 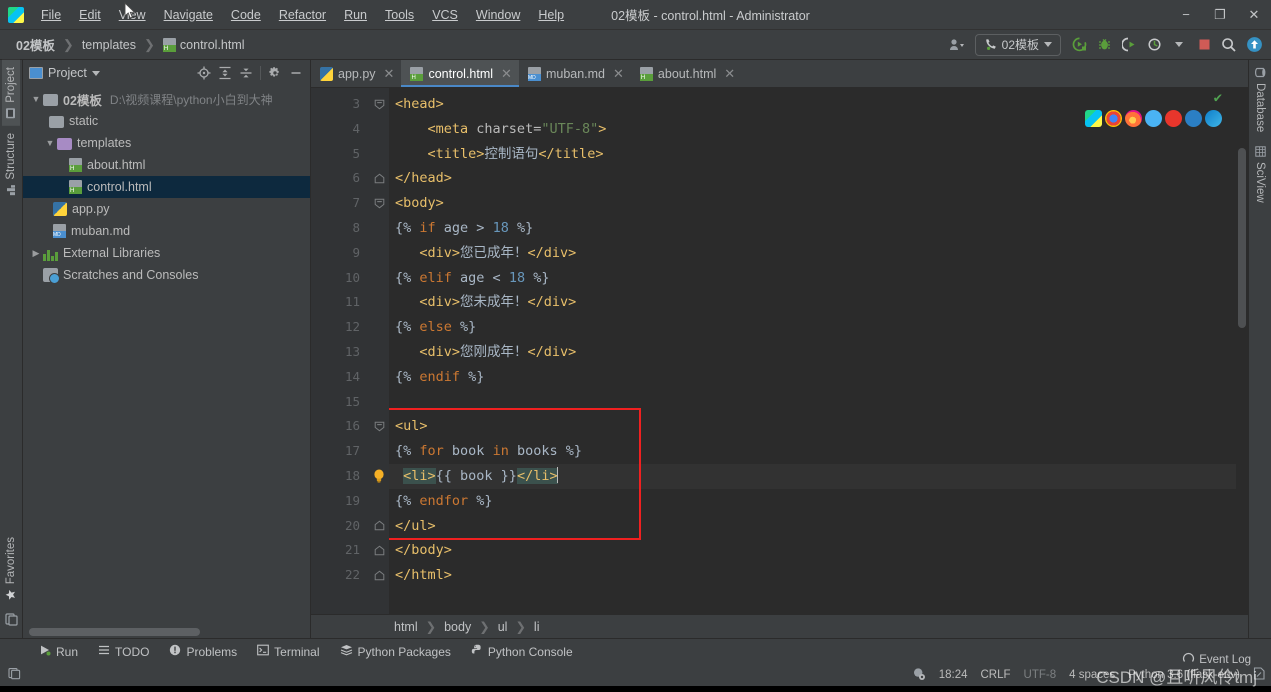 I want to click on tree-node-templates: ▼ templates, so click(x=166, y=143).